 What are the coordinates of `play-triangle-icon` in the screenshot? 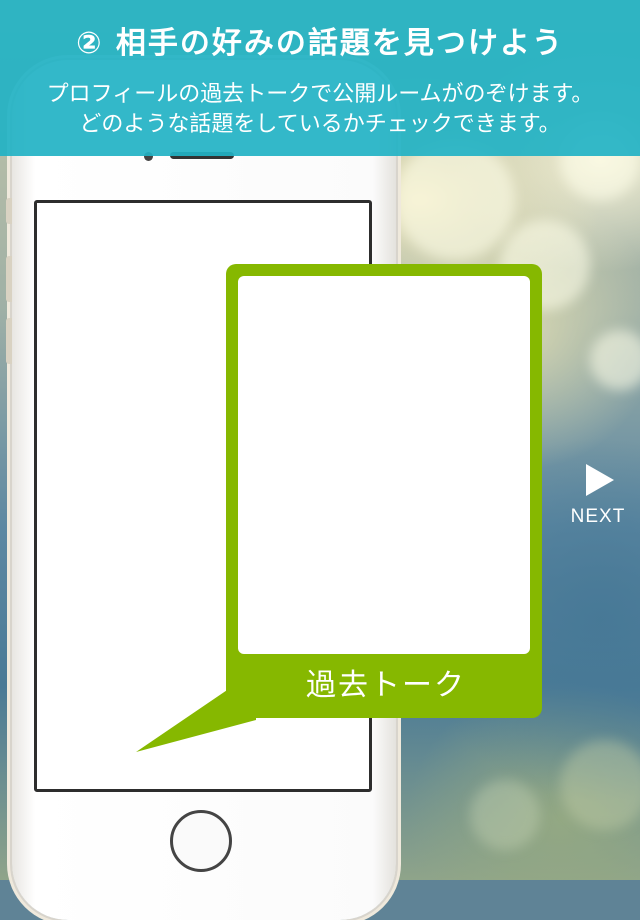 It's located at (600, 480).